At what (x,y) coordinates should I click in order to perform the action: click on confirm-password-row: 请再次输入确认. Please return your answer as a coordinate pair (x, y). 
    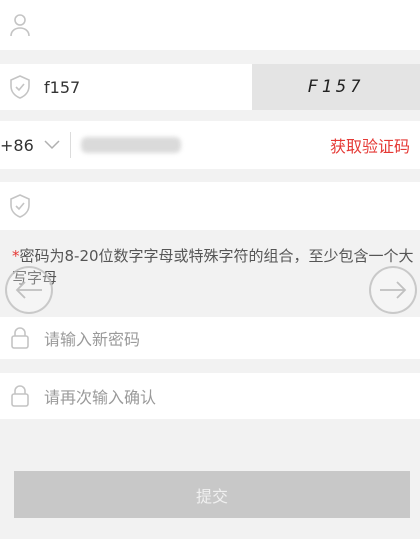
    Looking at the image, I should click on (210, 396).